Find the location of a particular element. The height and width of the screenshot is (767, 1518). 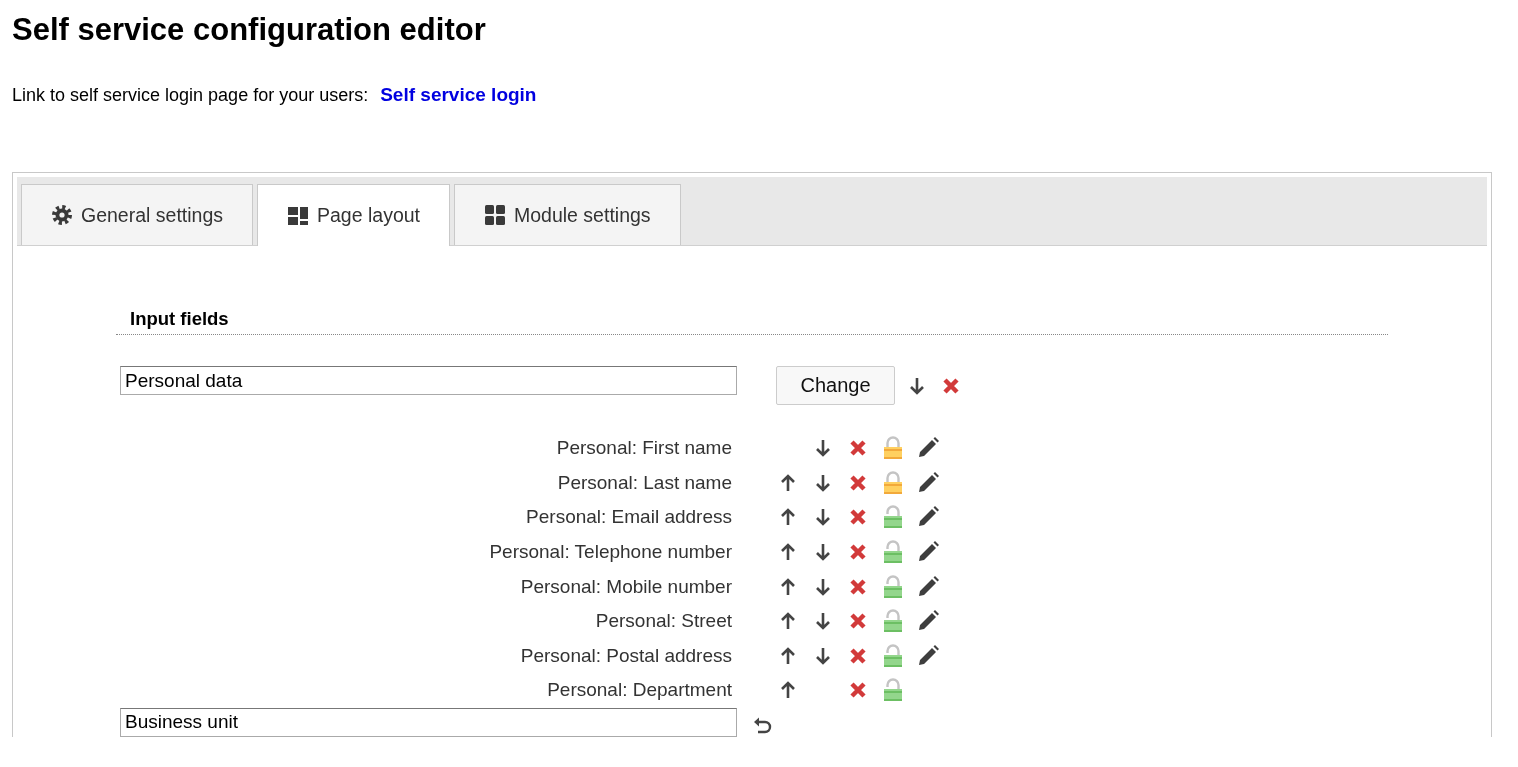

grid-icon is located at coordinates (495, 215).